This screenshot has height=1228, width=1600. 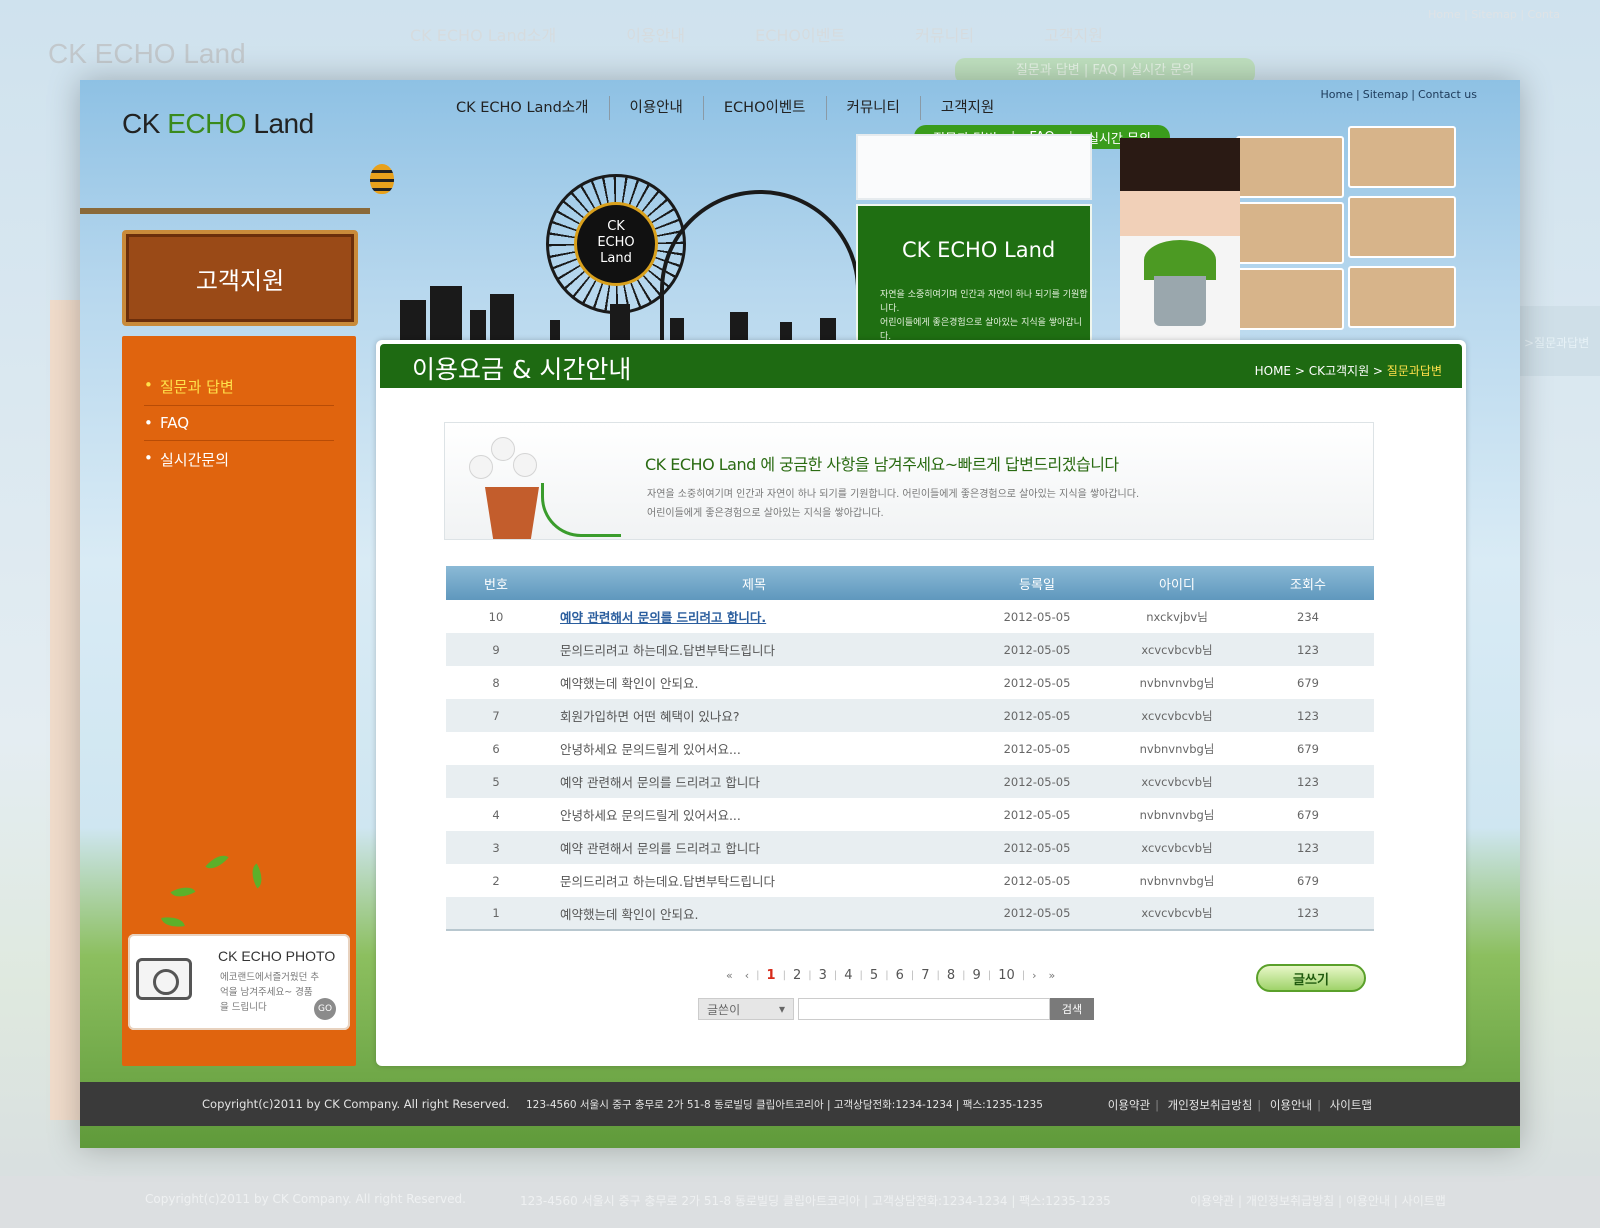 I want to click on next-page-button: ›, so click(x=1034, y=975).